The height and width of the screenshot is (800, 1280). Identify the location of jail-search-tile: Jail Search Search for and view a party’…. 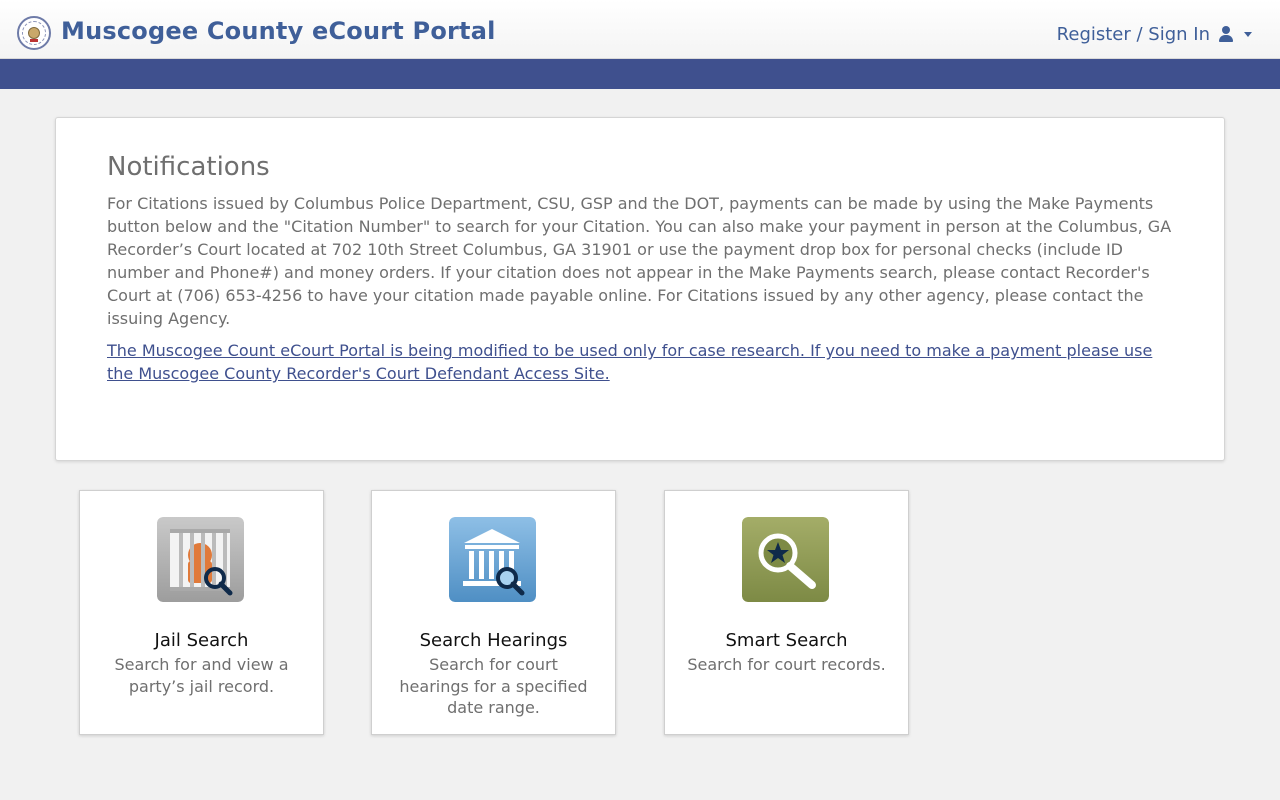
(201, 612).